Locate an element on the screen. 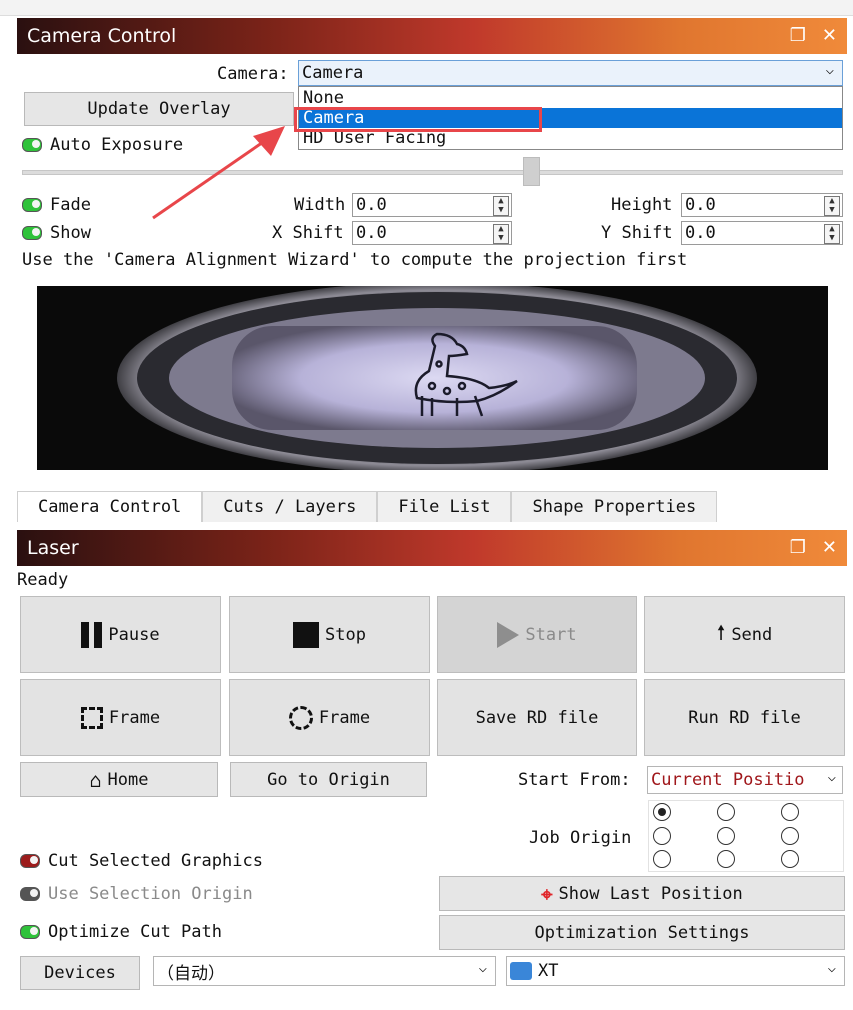  play-icon is located at coordinates (508, 634).